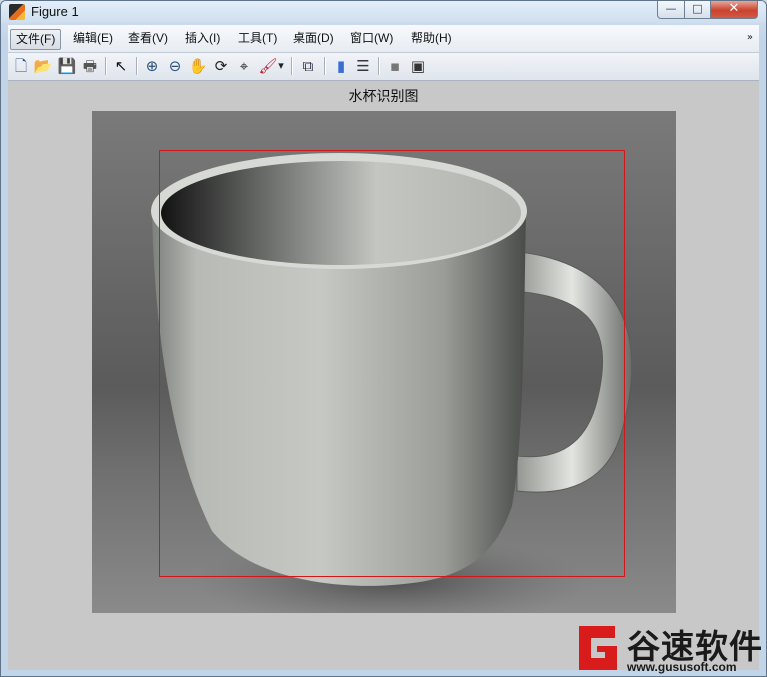  What do you see at coordinates (152, 66) in the screenshot?
I see `zoom-in-icon: ⊕` at bounding box center [152, 66].